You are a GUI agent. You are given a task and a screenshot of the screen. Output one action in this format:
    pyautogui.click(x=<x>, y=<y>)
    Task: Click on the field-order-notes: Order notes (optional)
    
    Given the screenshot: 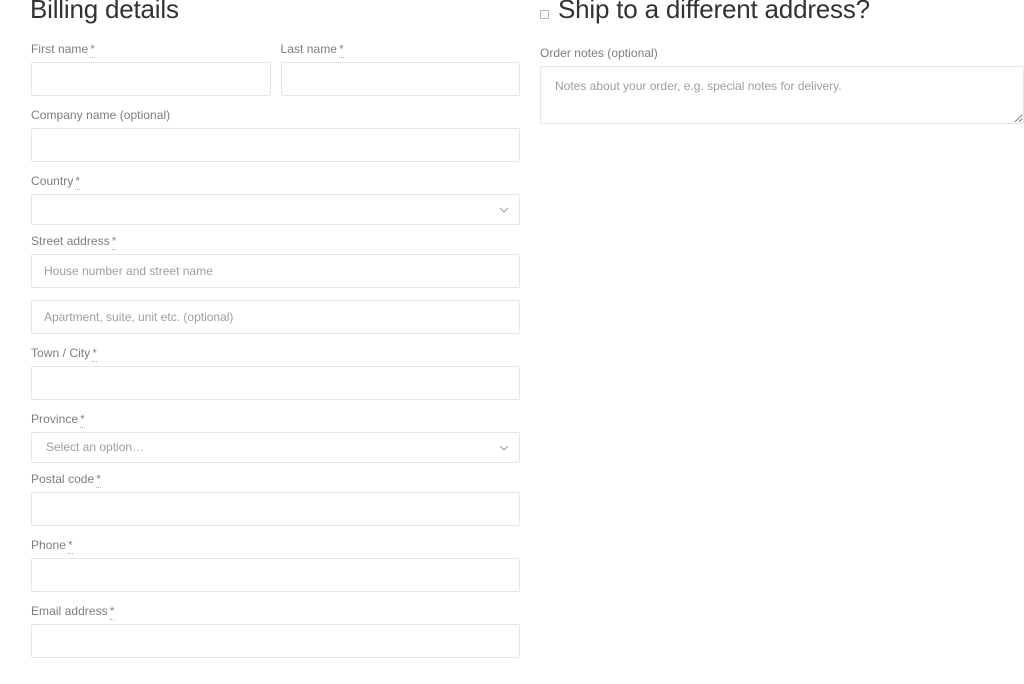 What is the action you would take?
    pyautogui.click(x=782, y=85)
    